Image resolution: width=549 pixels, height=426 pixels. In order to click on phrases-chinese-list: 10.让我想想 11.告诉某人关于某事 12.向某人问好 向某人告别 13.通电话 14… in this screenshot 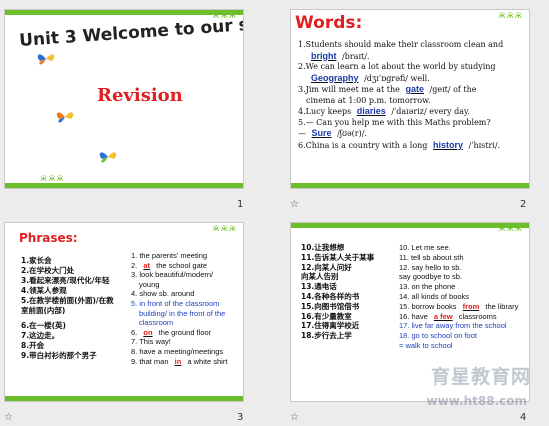, I will do `click(347, 292)`.